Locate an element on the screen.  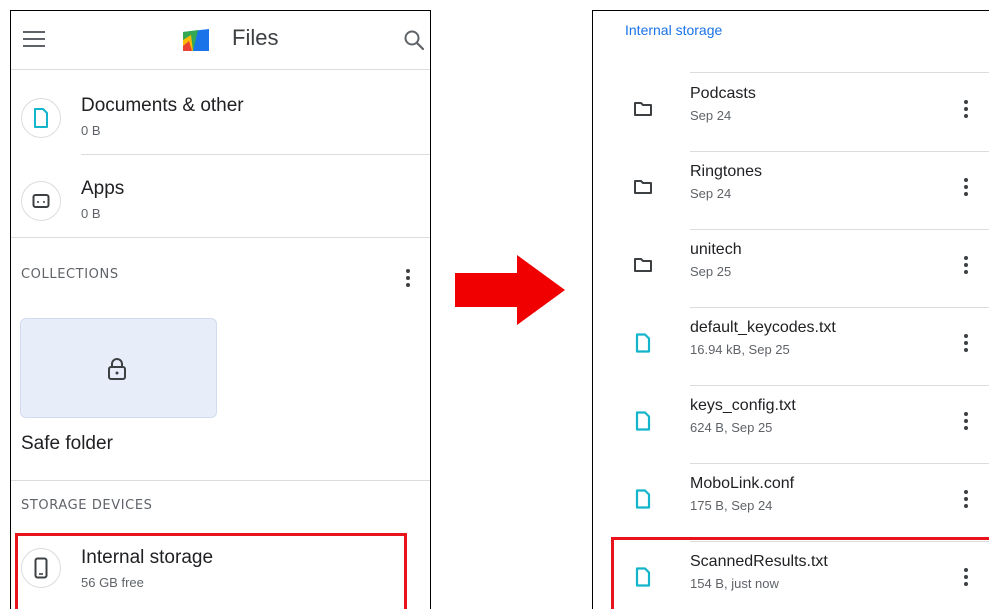
files-logo-icon is located at coordinates (196, 40).